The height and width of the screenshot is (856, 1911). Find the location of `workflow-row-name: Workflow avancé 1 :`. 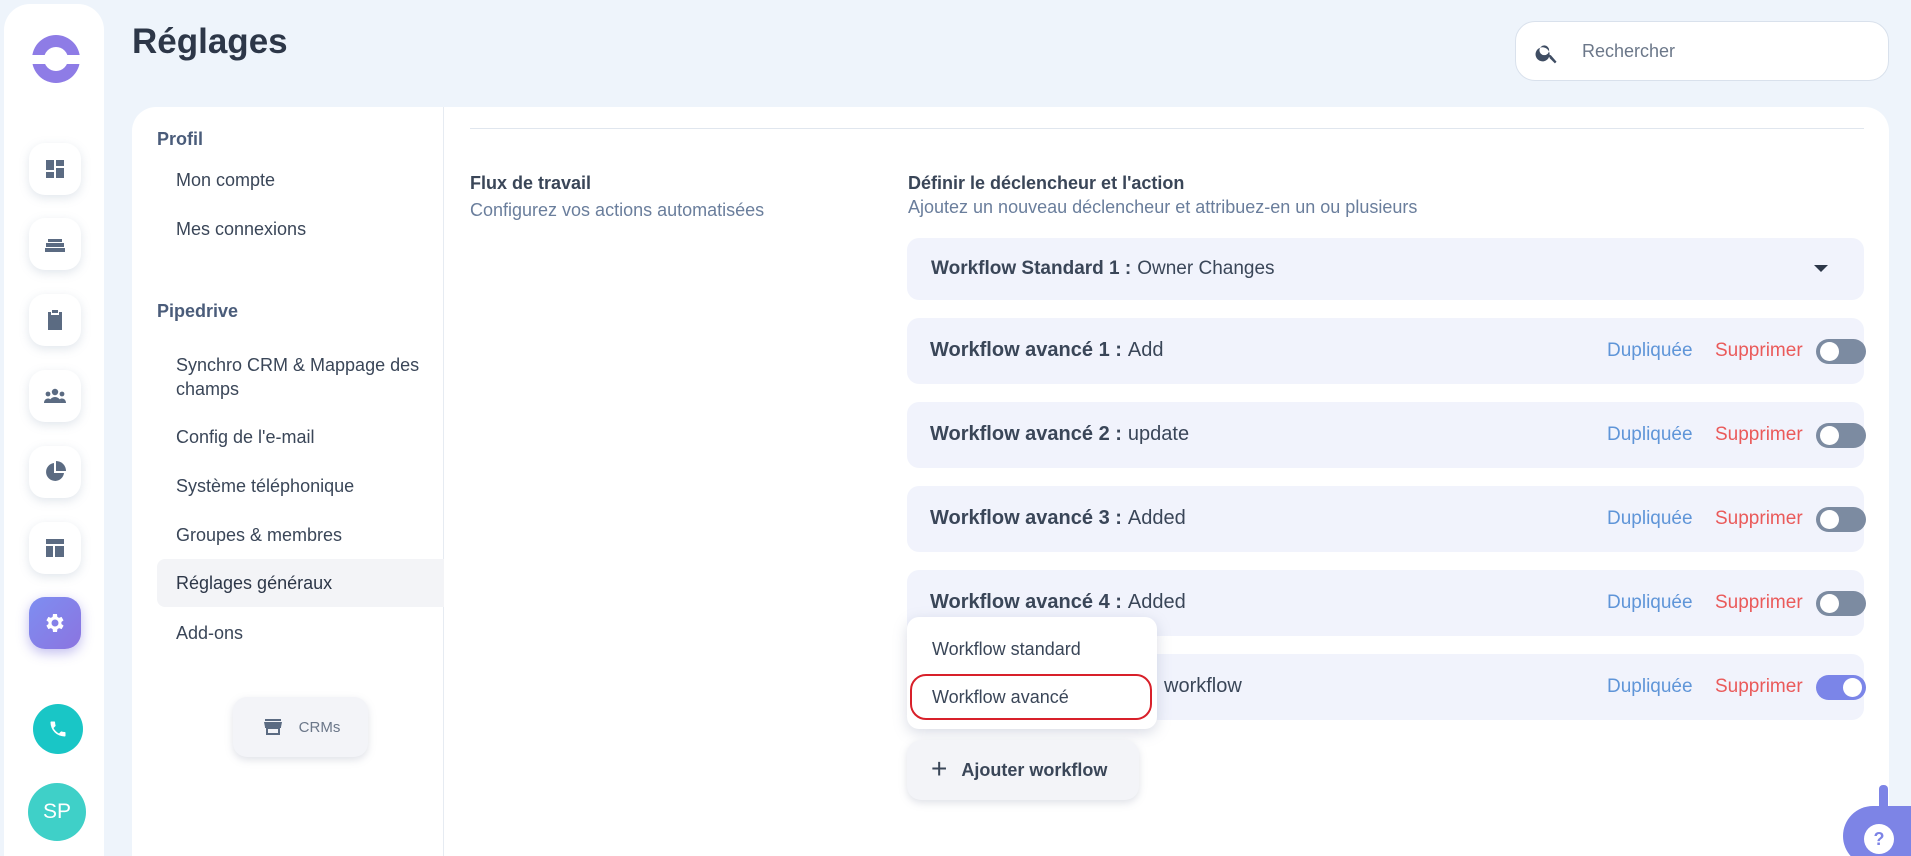

workflow-row-name: Workflow avancé 1 : is located at coordinates (1026, 350).